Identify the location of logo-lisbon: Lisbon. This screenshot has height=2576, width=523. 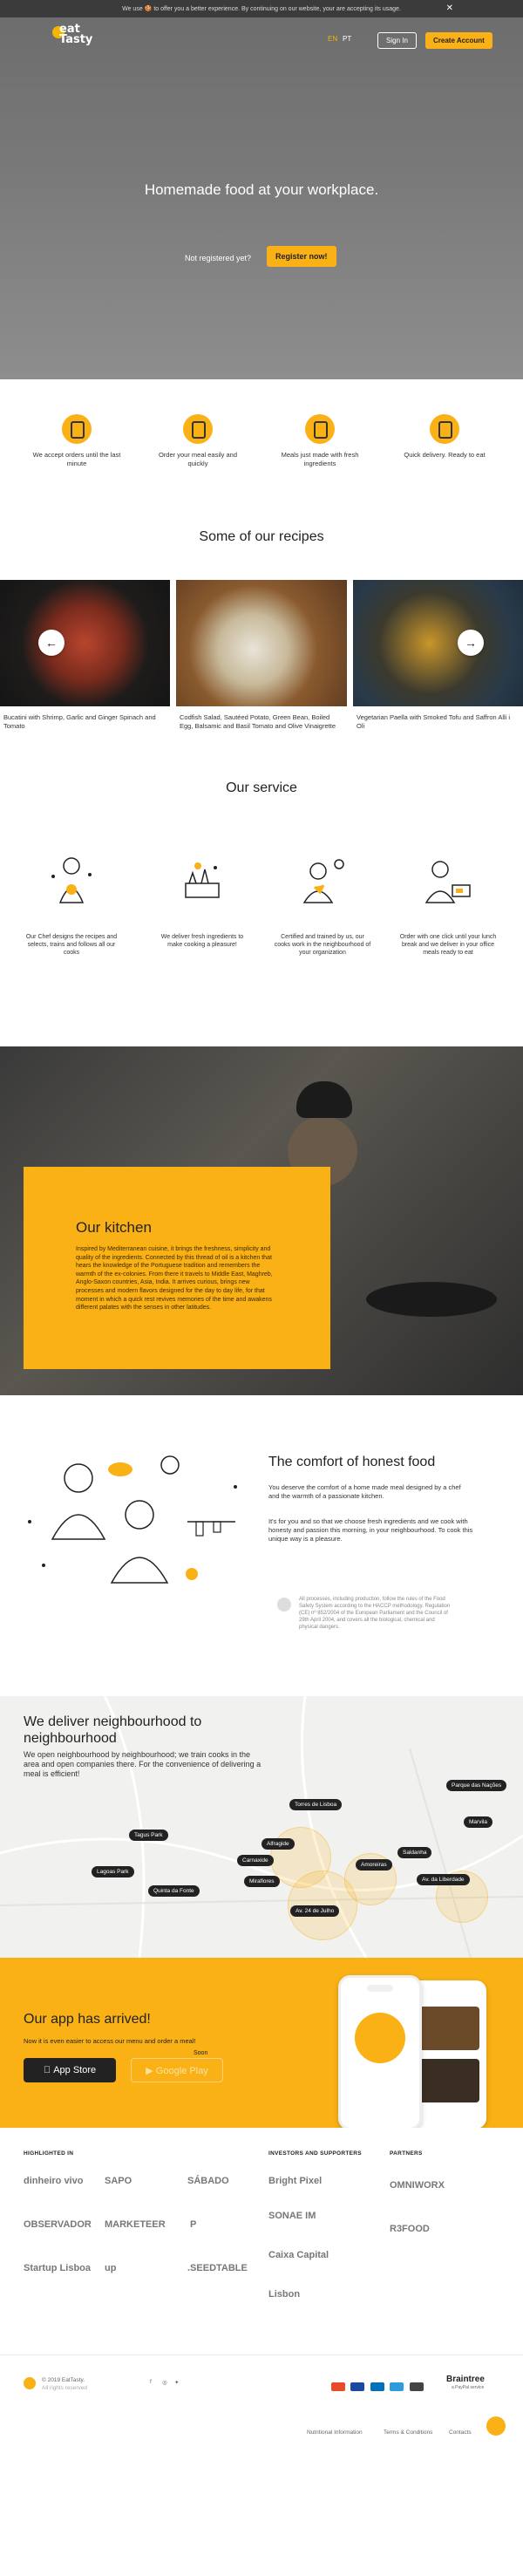
(284, 2295).